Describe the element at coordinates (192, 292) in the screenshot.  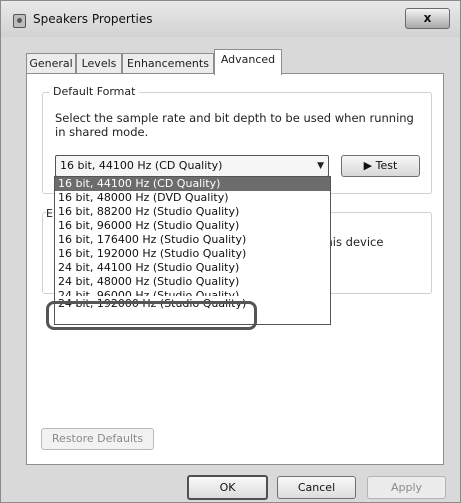
I see `dropdown-option: 24 bit, 96000 Hz (Studio Quality)` at that location.